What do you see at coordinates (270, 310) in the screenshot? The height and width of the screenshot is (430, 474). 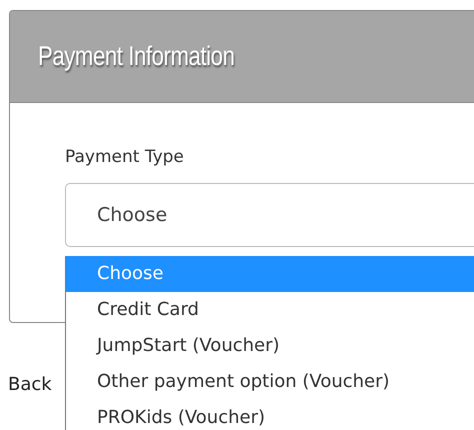 I see `dropdown-option: Credit Card` at bounding box center [270, 310].